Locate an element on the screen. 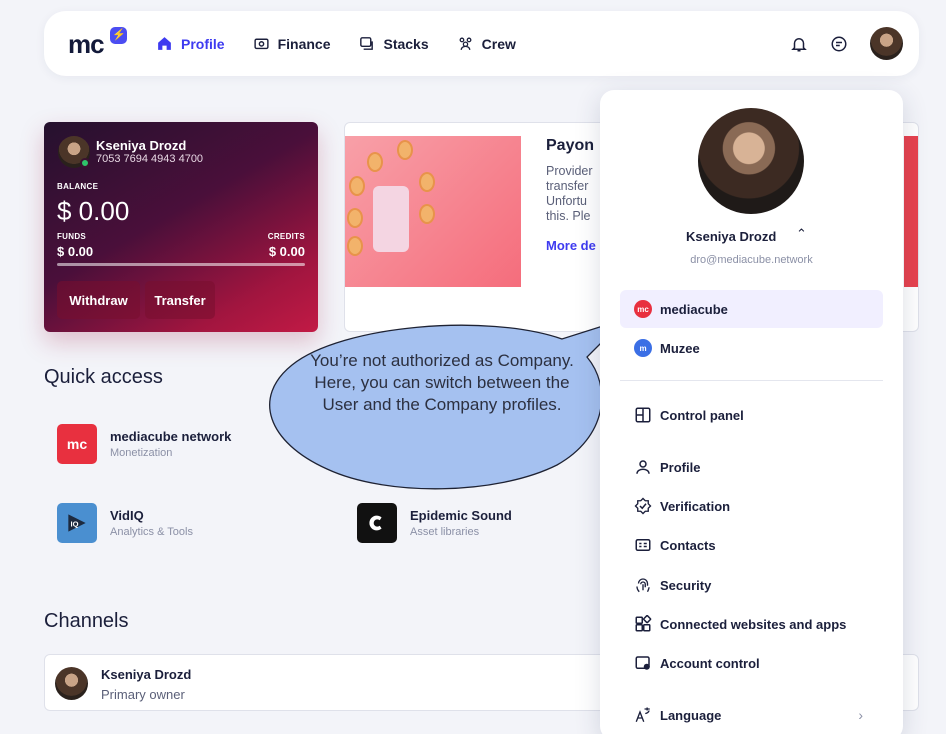  home-icon is located at coordinates (164, 43).